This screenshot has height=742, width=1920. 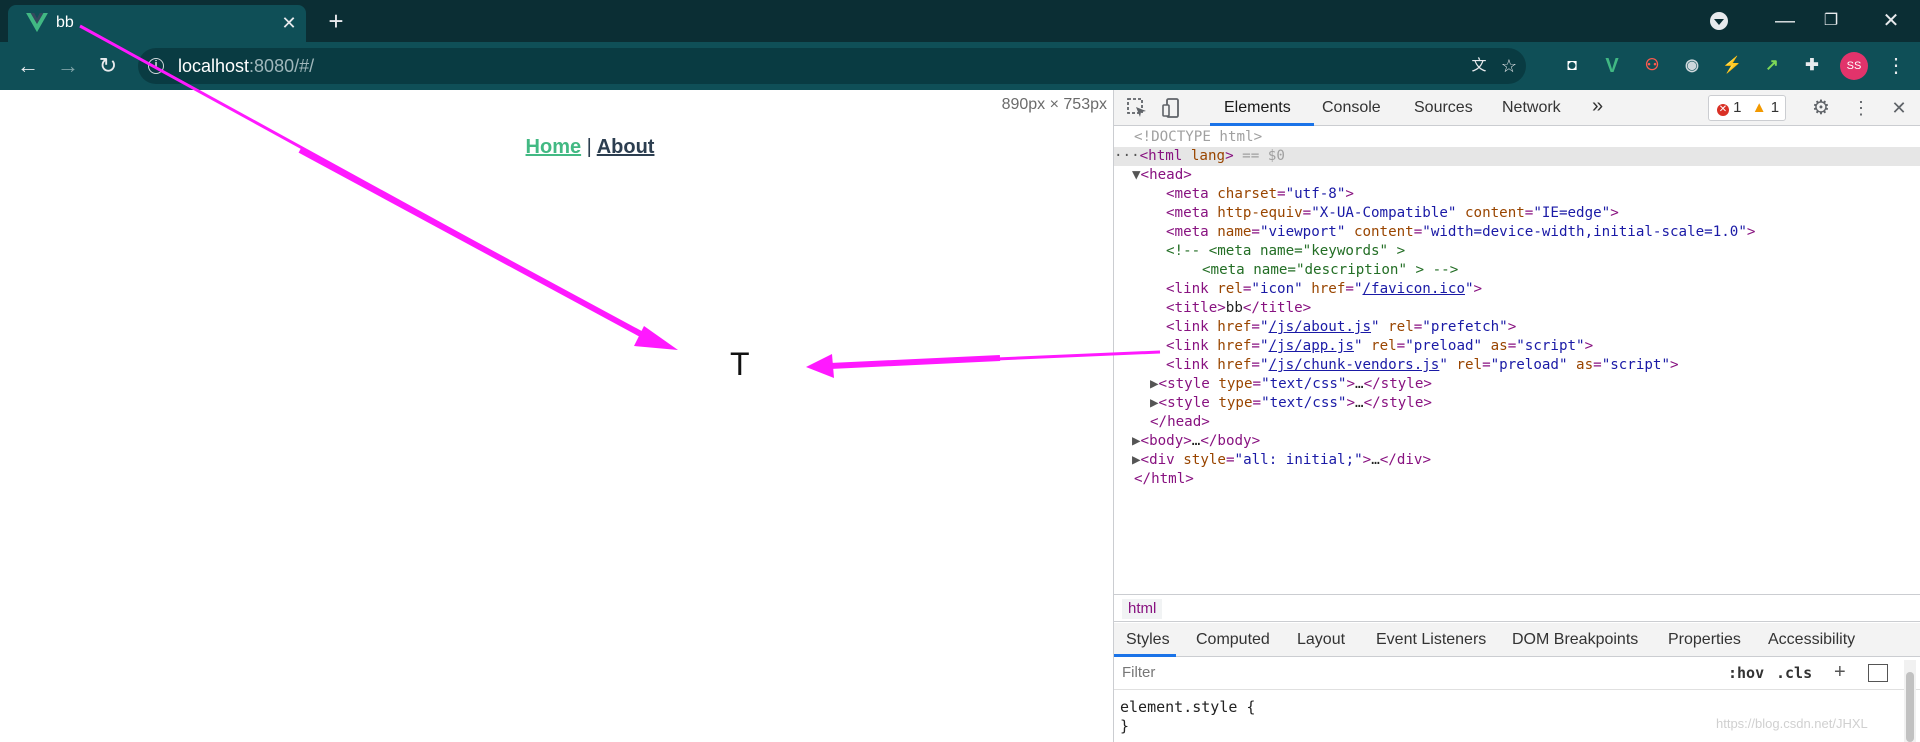 I want to click on tab-console: Console, so click(x=1351, y=108).